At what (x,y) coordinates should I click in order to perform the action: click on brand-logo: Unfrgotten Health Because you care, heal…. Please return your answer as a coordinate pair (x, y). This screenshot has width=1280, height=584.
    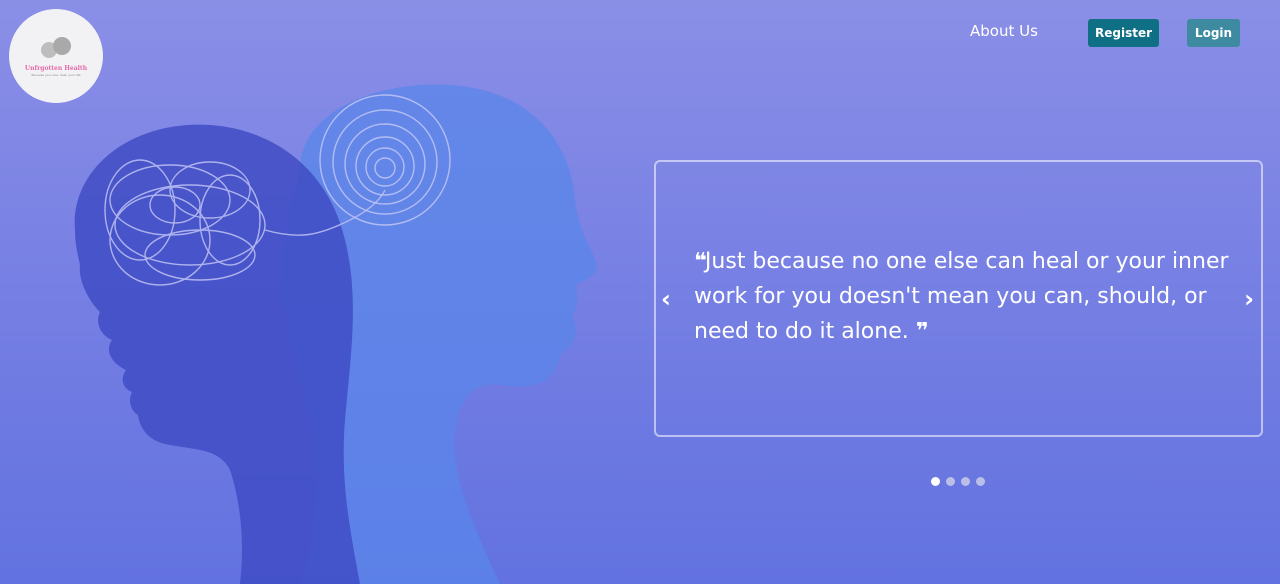
    Looking at the image, I should click on (56, 56).